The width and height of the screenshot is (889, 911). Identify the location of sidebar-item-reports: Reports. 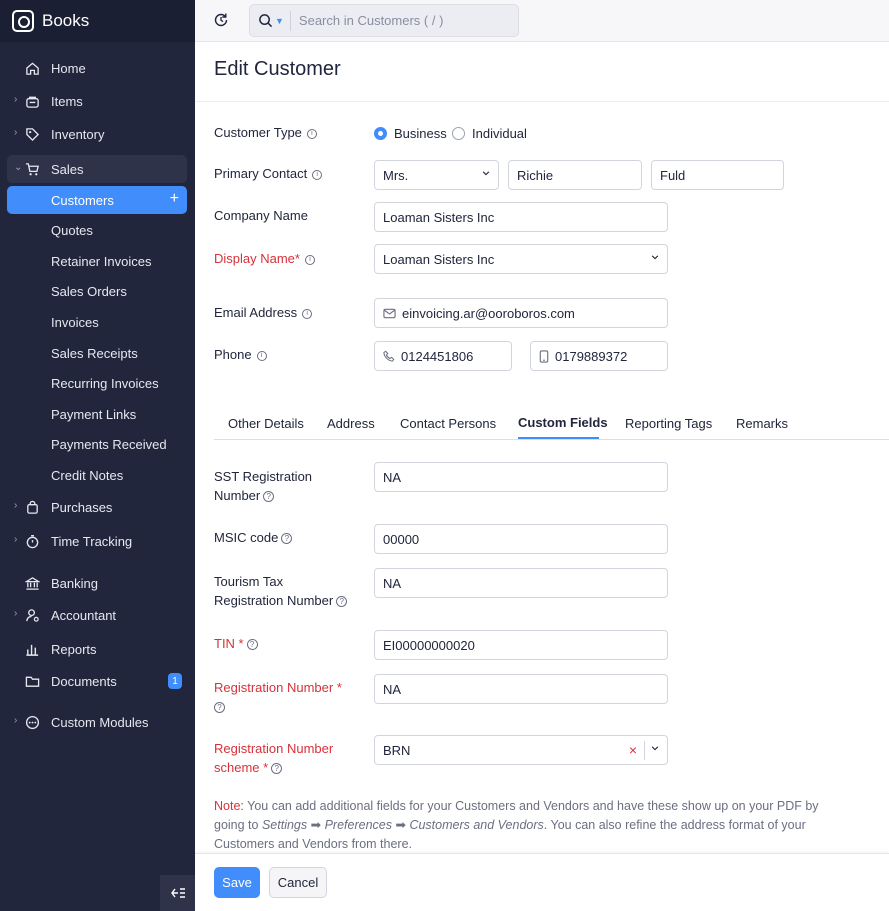
(97, 649).